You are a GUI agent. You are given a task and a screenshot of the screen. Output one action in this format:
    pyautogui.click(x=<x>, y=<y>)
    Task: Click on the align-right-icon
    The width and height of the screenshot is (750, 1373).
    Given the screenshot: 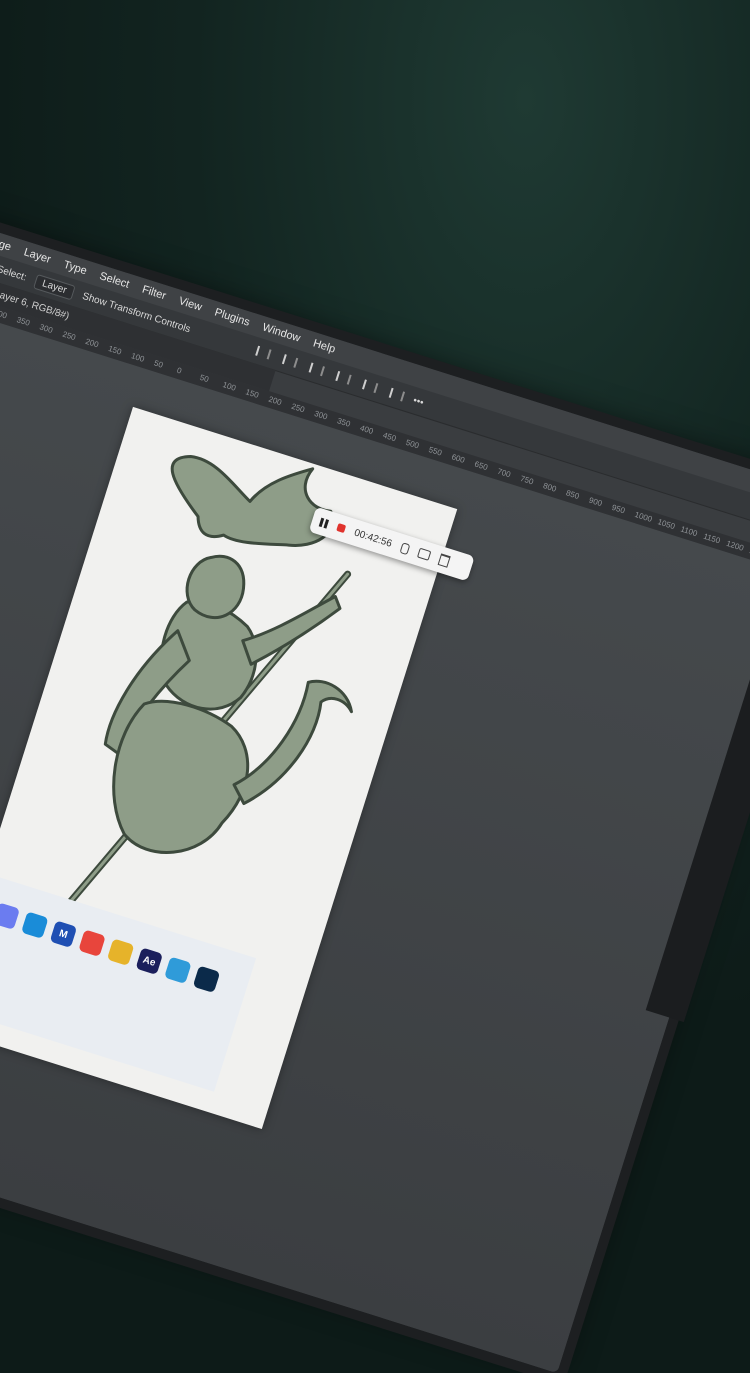 What is the action you would take?
    pyautogui.click(x=317, y=369)
    